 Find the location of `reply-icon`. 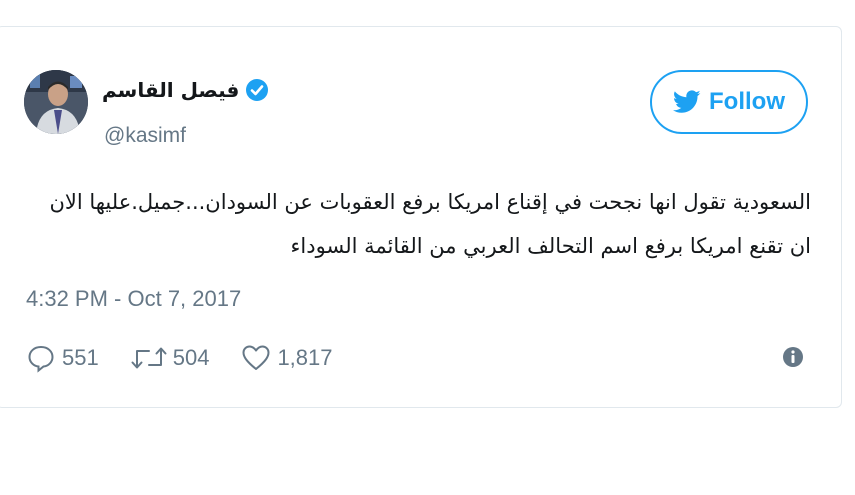

reply-icon is located at coordinates (41, 359).